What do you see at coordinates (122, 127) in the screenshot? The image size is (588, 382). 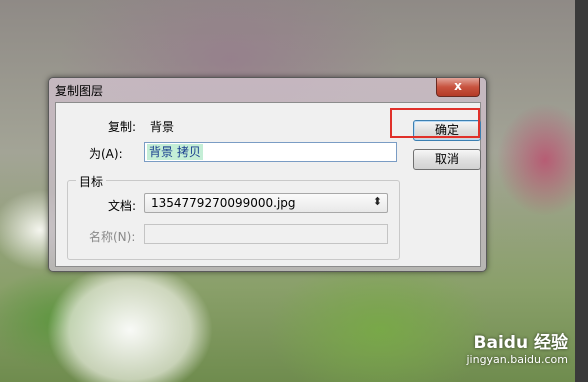 I see `copy-label: 复制:` at bounding box center [122, 127].